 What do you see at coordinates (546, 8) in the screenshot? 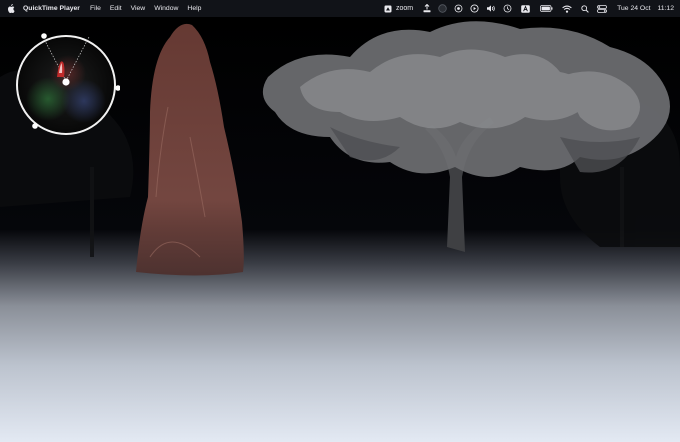
I see `battery-icon` at bounding box center [546, 8].